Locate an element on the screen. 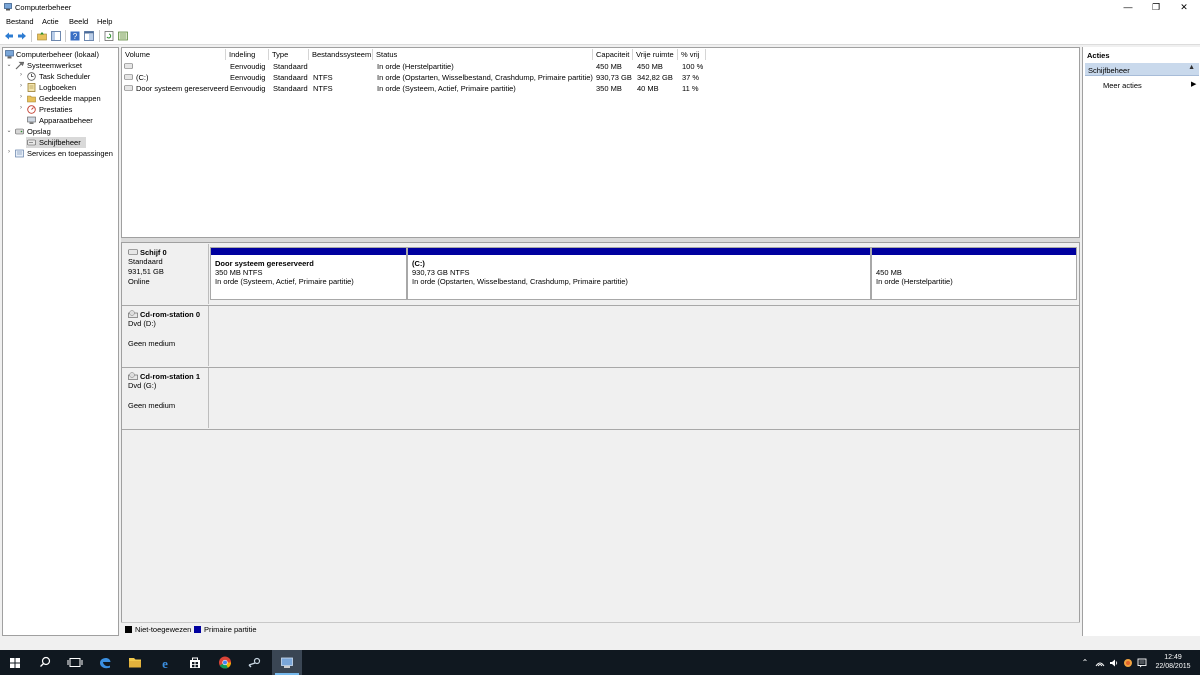  menu-actie: Actie is located at coordinates (50, 21).